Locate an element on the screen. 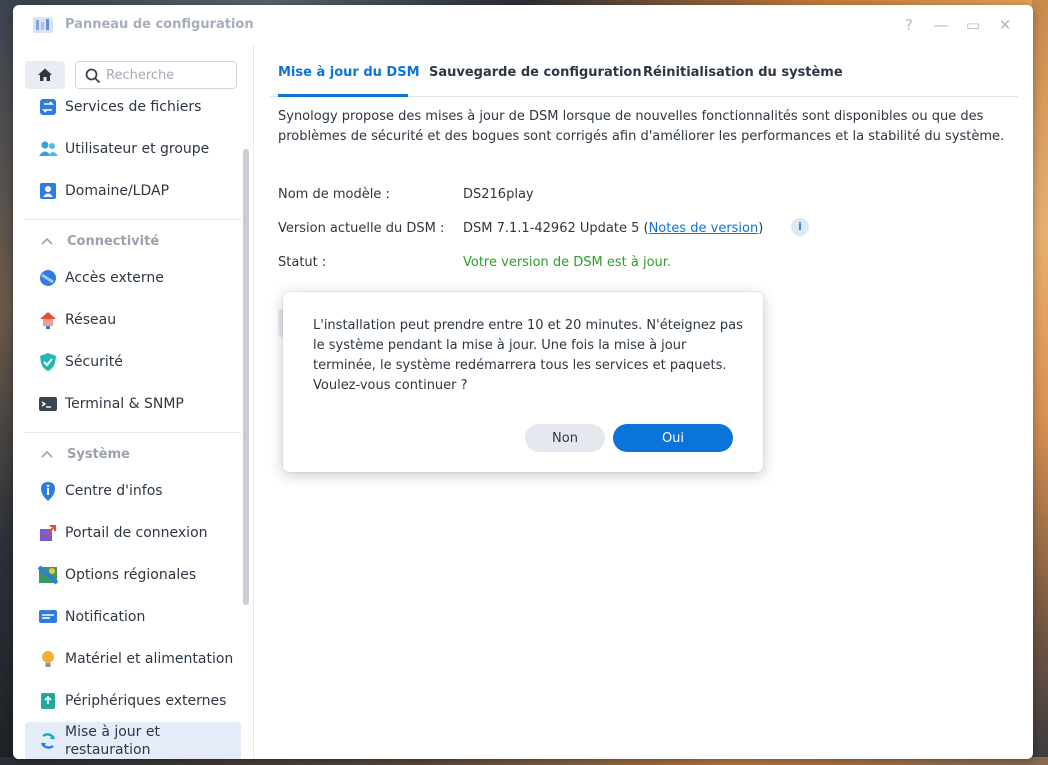 This screenshot has height=765, width=1048. sidebar-item-notification: Notification is located at coordinates (133, 617).